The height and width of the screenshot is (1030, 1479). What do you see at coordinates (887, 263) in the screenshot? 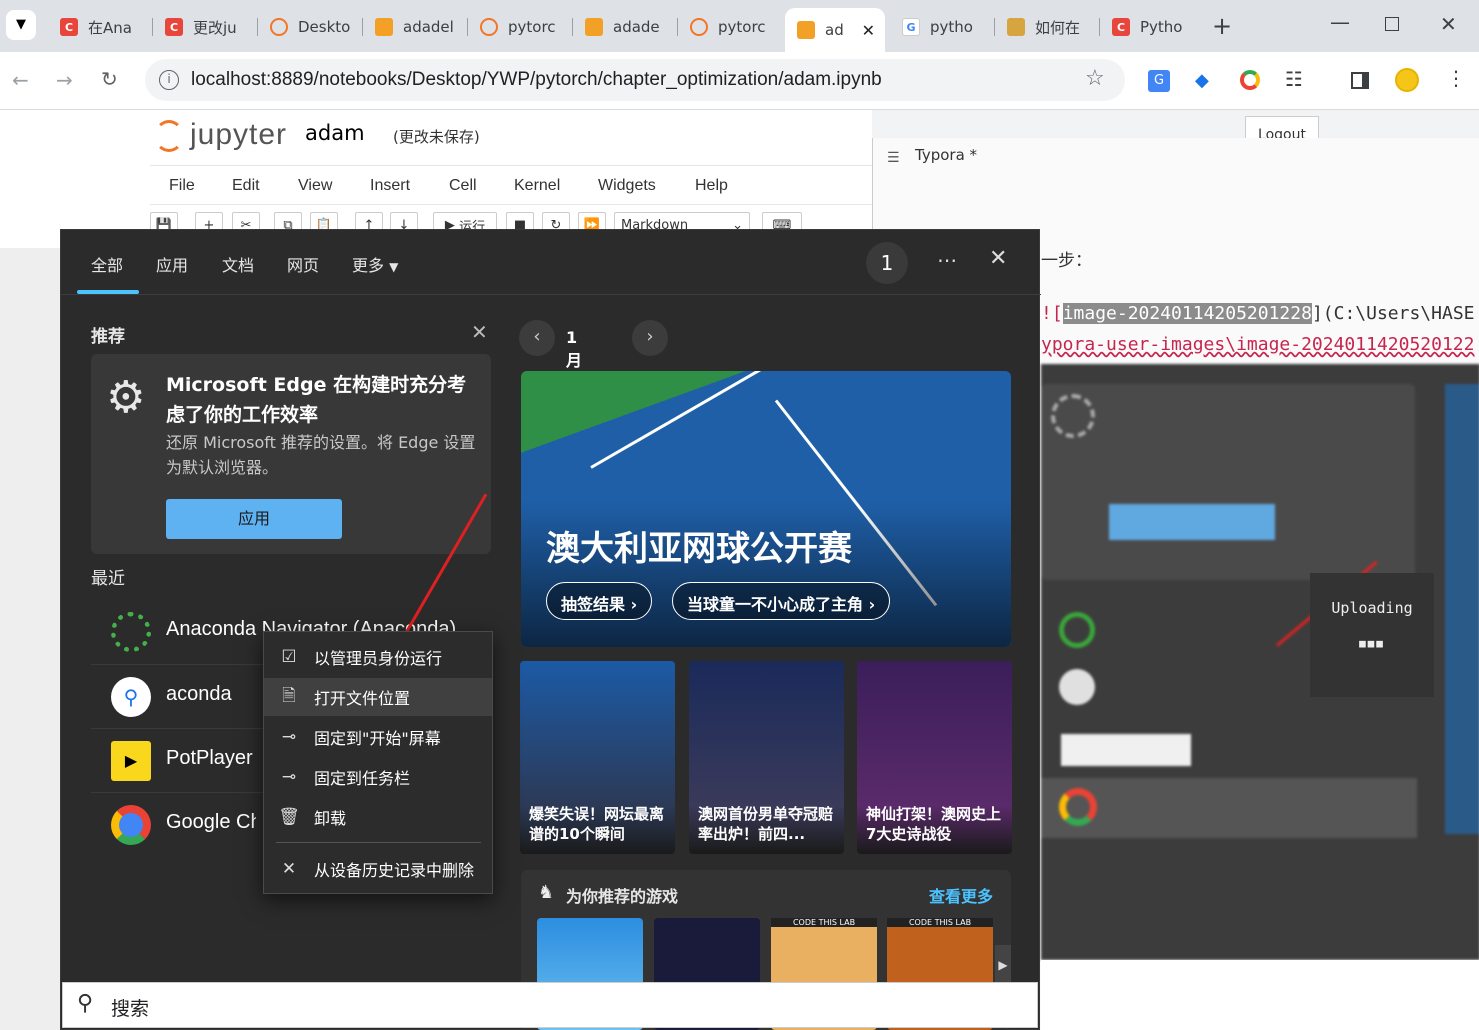
I see `rewards-badge: 1` at bounding box center [887, 263].